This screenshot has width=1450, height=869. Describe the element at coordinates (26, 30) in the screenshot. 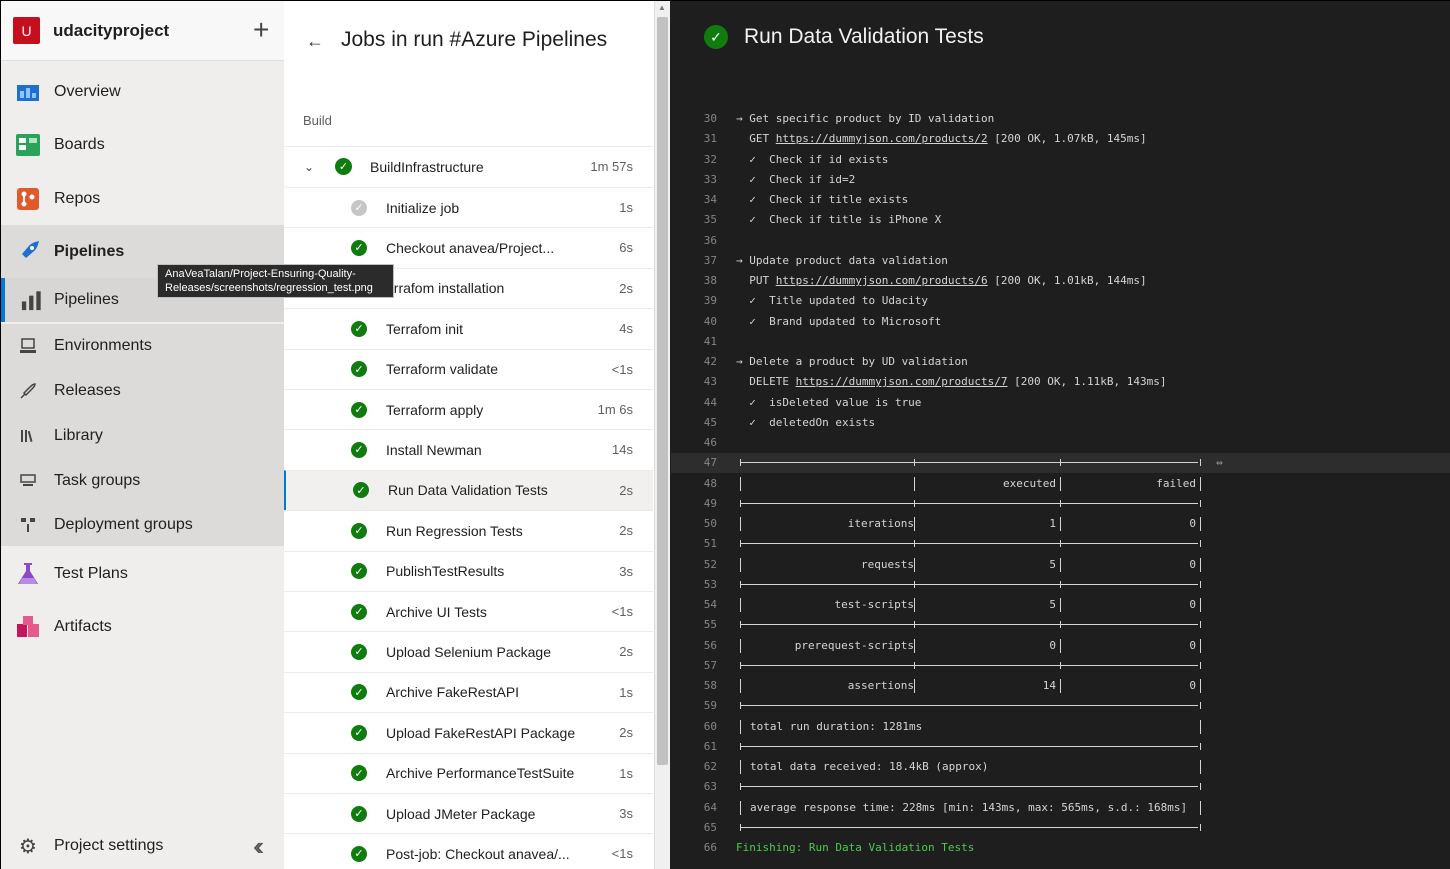

I see `org-avatar: U` at that location.